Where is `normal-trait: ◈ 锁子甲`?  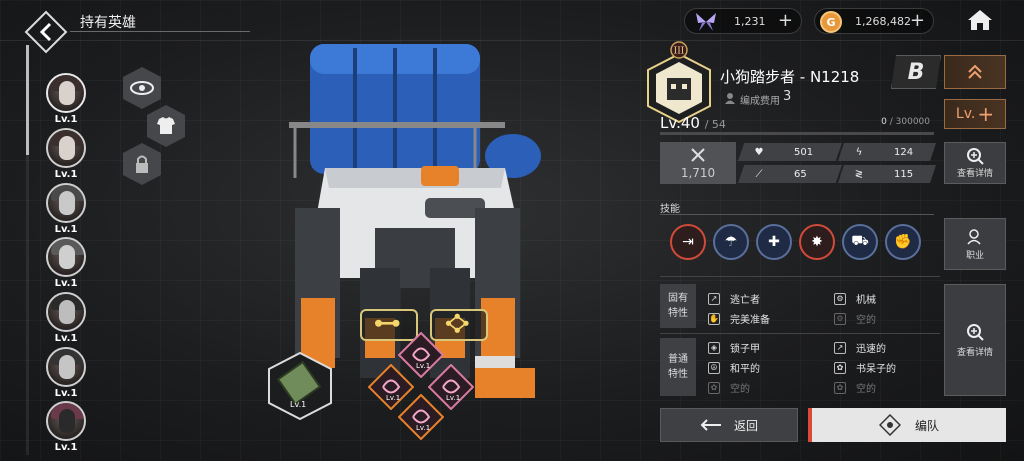 normal-trait: ◈ 锁子甲 is located at coordinates (734, 347).